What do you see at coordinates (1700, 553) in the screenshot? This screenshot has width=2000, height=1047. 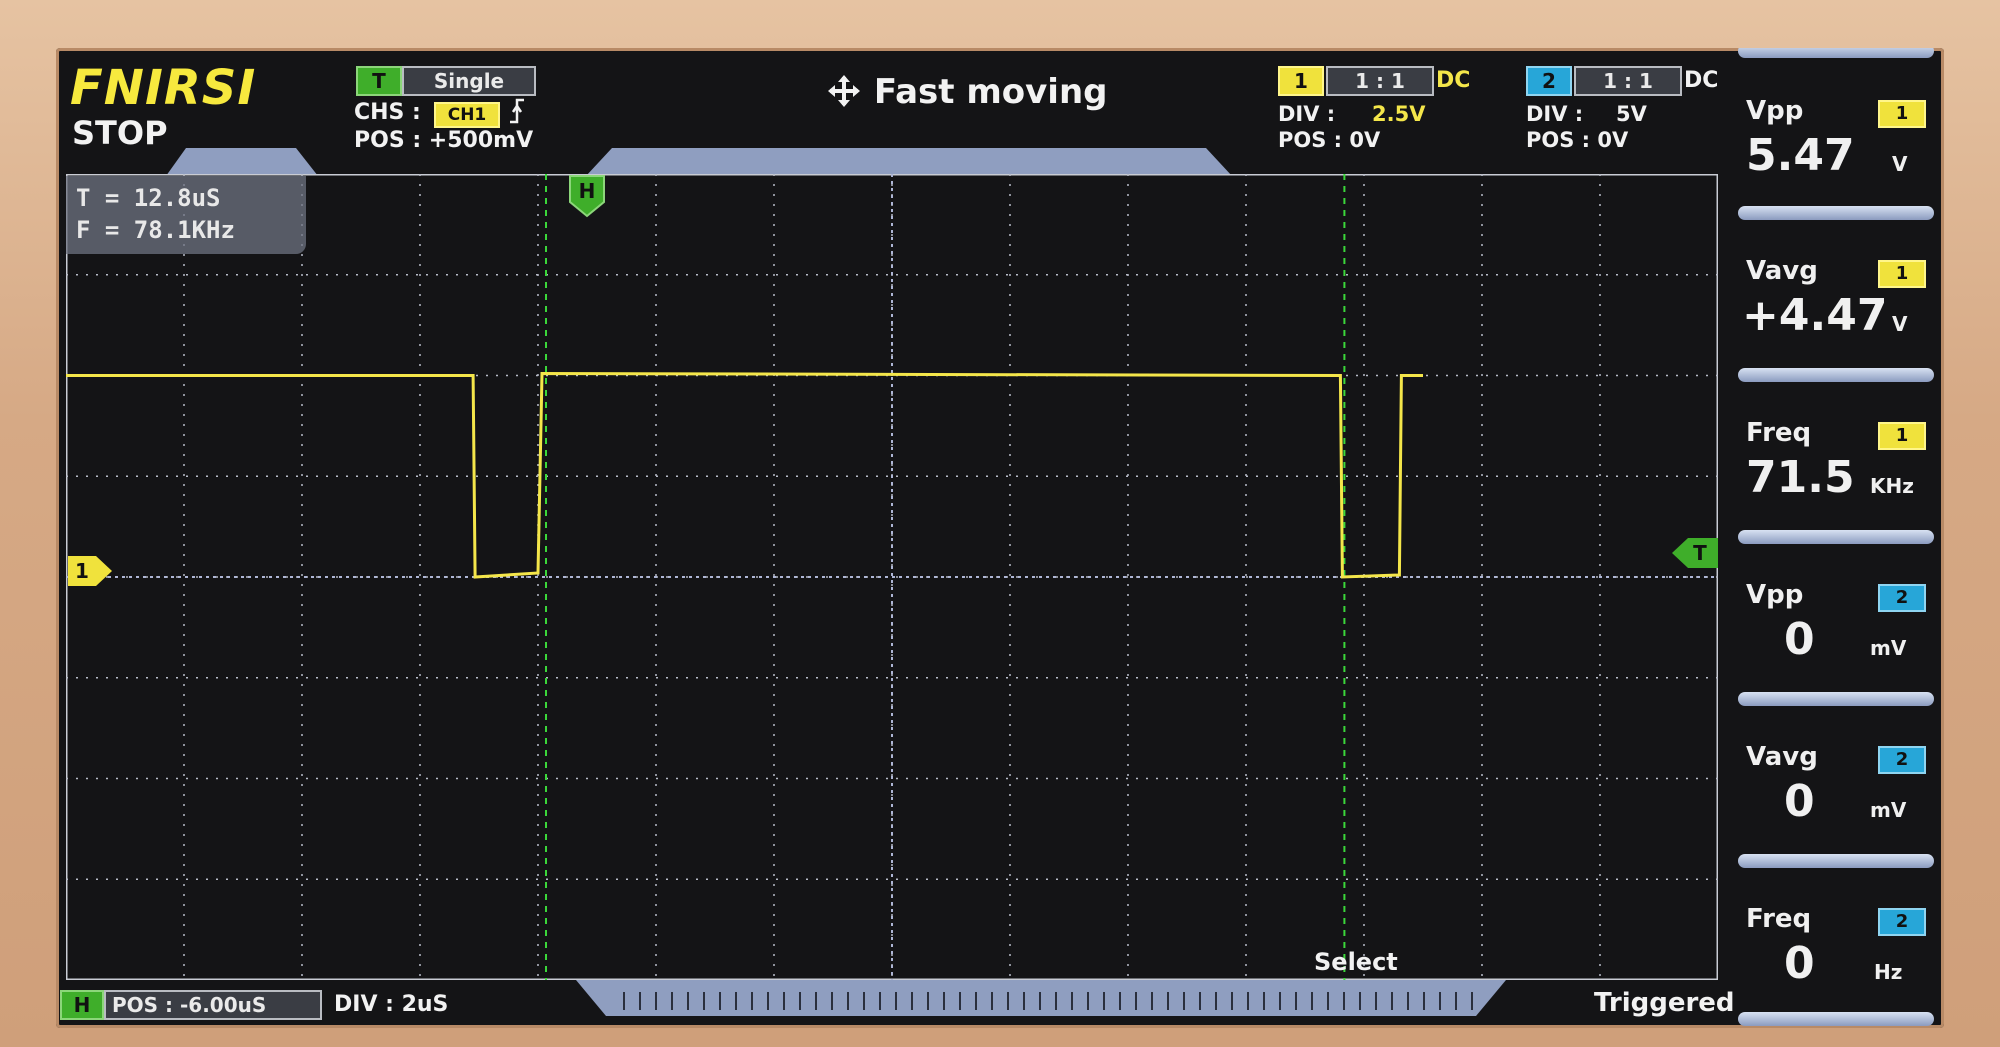 I see `trigger-level-label: T` at bounding box center [1700, 553].